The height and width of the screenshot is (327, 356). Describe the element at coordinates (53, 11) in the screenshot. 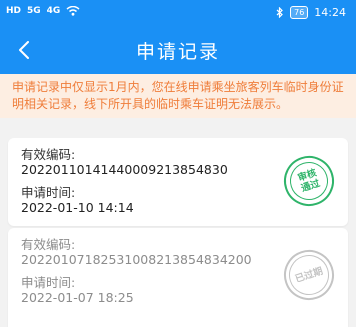

I see `signal-4g-indicator: 4G` at that location.